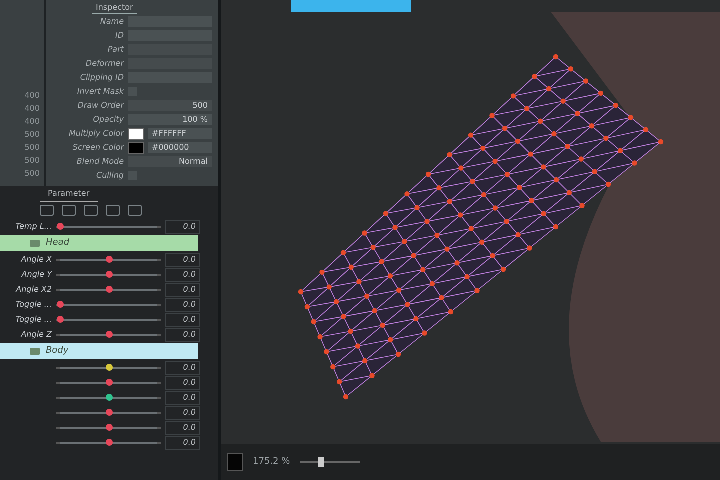  I want to click on field-label: Blend Mode, so click(100, 161).